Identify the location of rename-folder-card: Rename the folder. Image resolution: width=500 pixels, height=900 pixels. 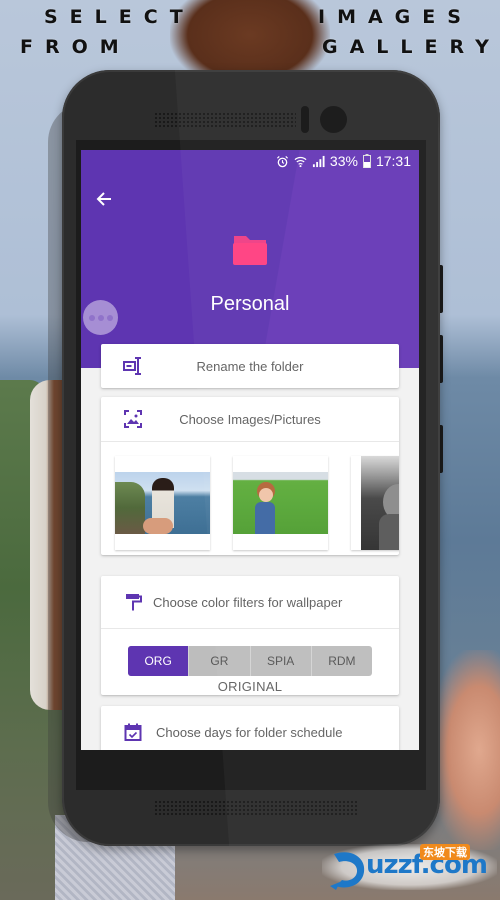
(250, 366).